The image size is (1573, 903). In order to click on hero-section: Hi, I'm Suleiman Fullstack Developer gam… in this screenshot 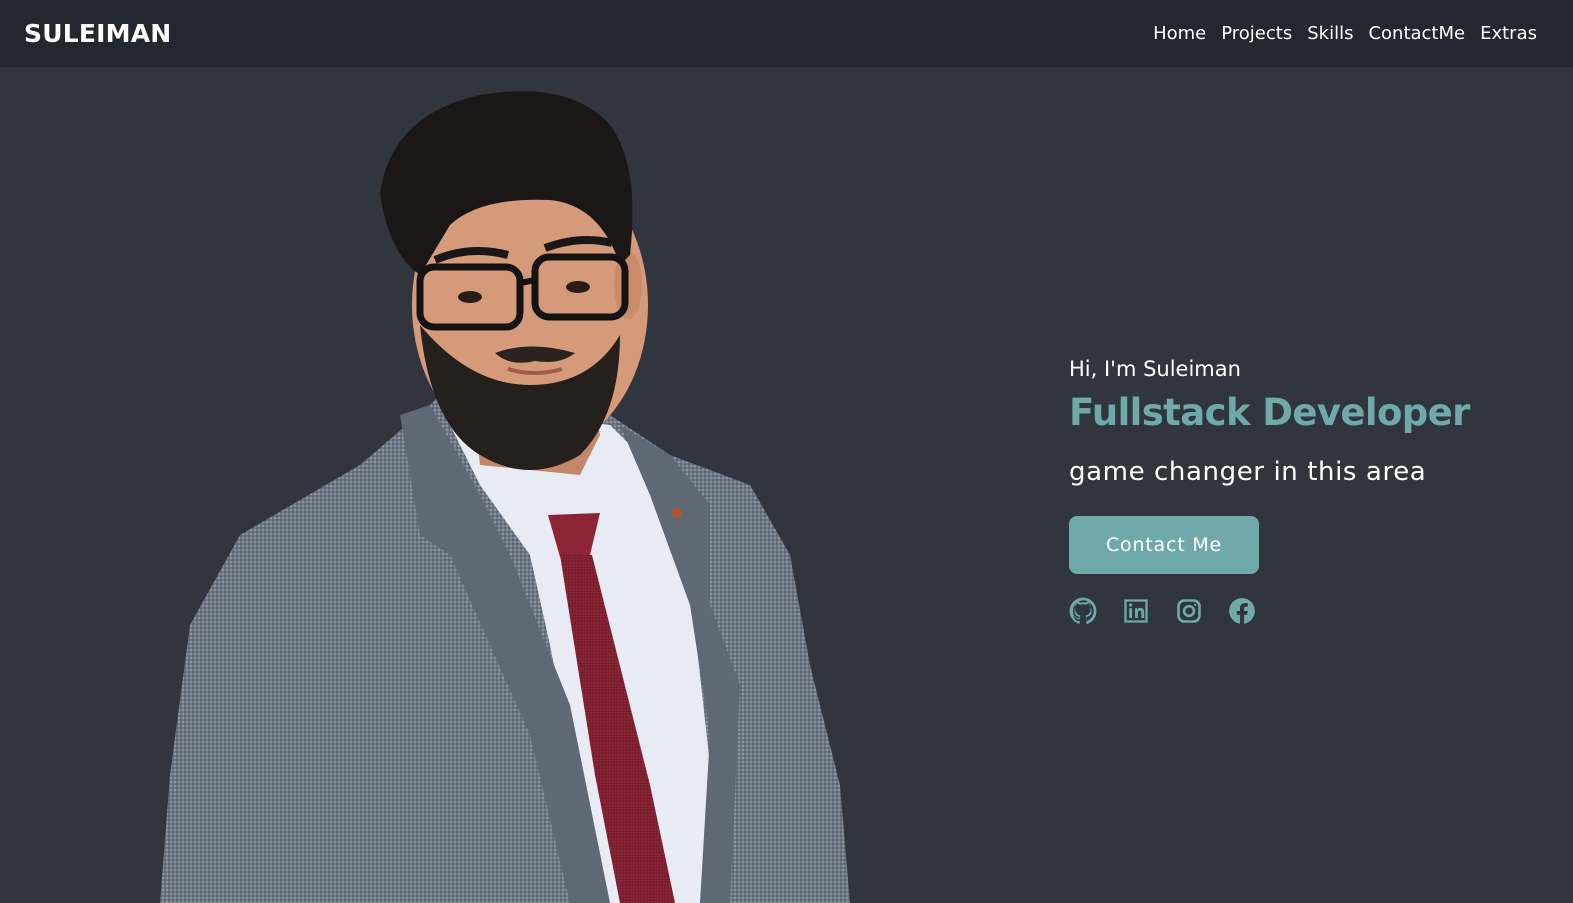, I will do `click(1304, 491)`.